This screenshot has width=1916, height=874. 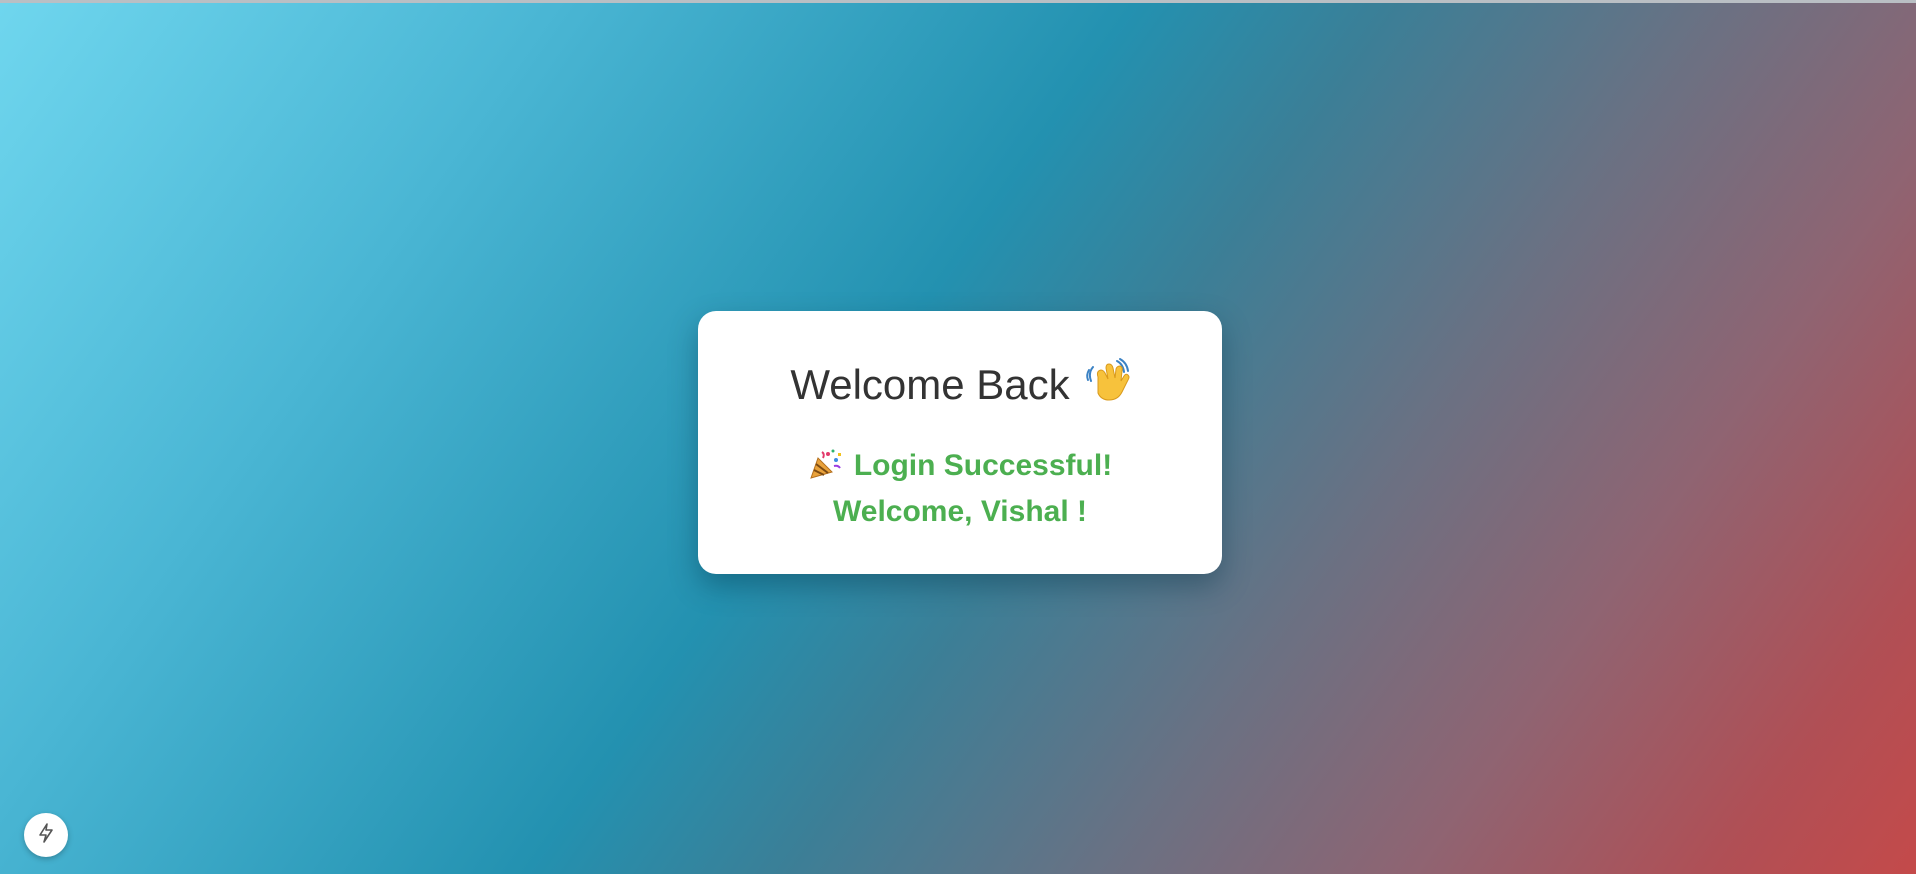 I want to click on welcome-message: Welcome, Vishal !, so click(x=960, y=511).